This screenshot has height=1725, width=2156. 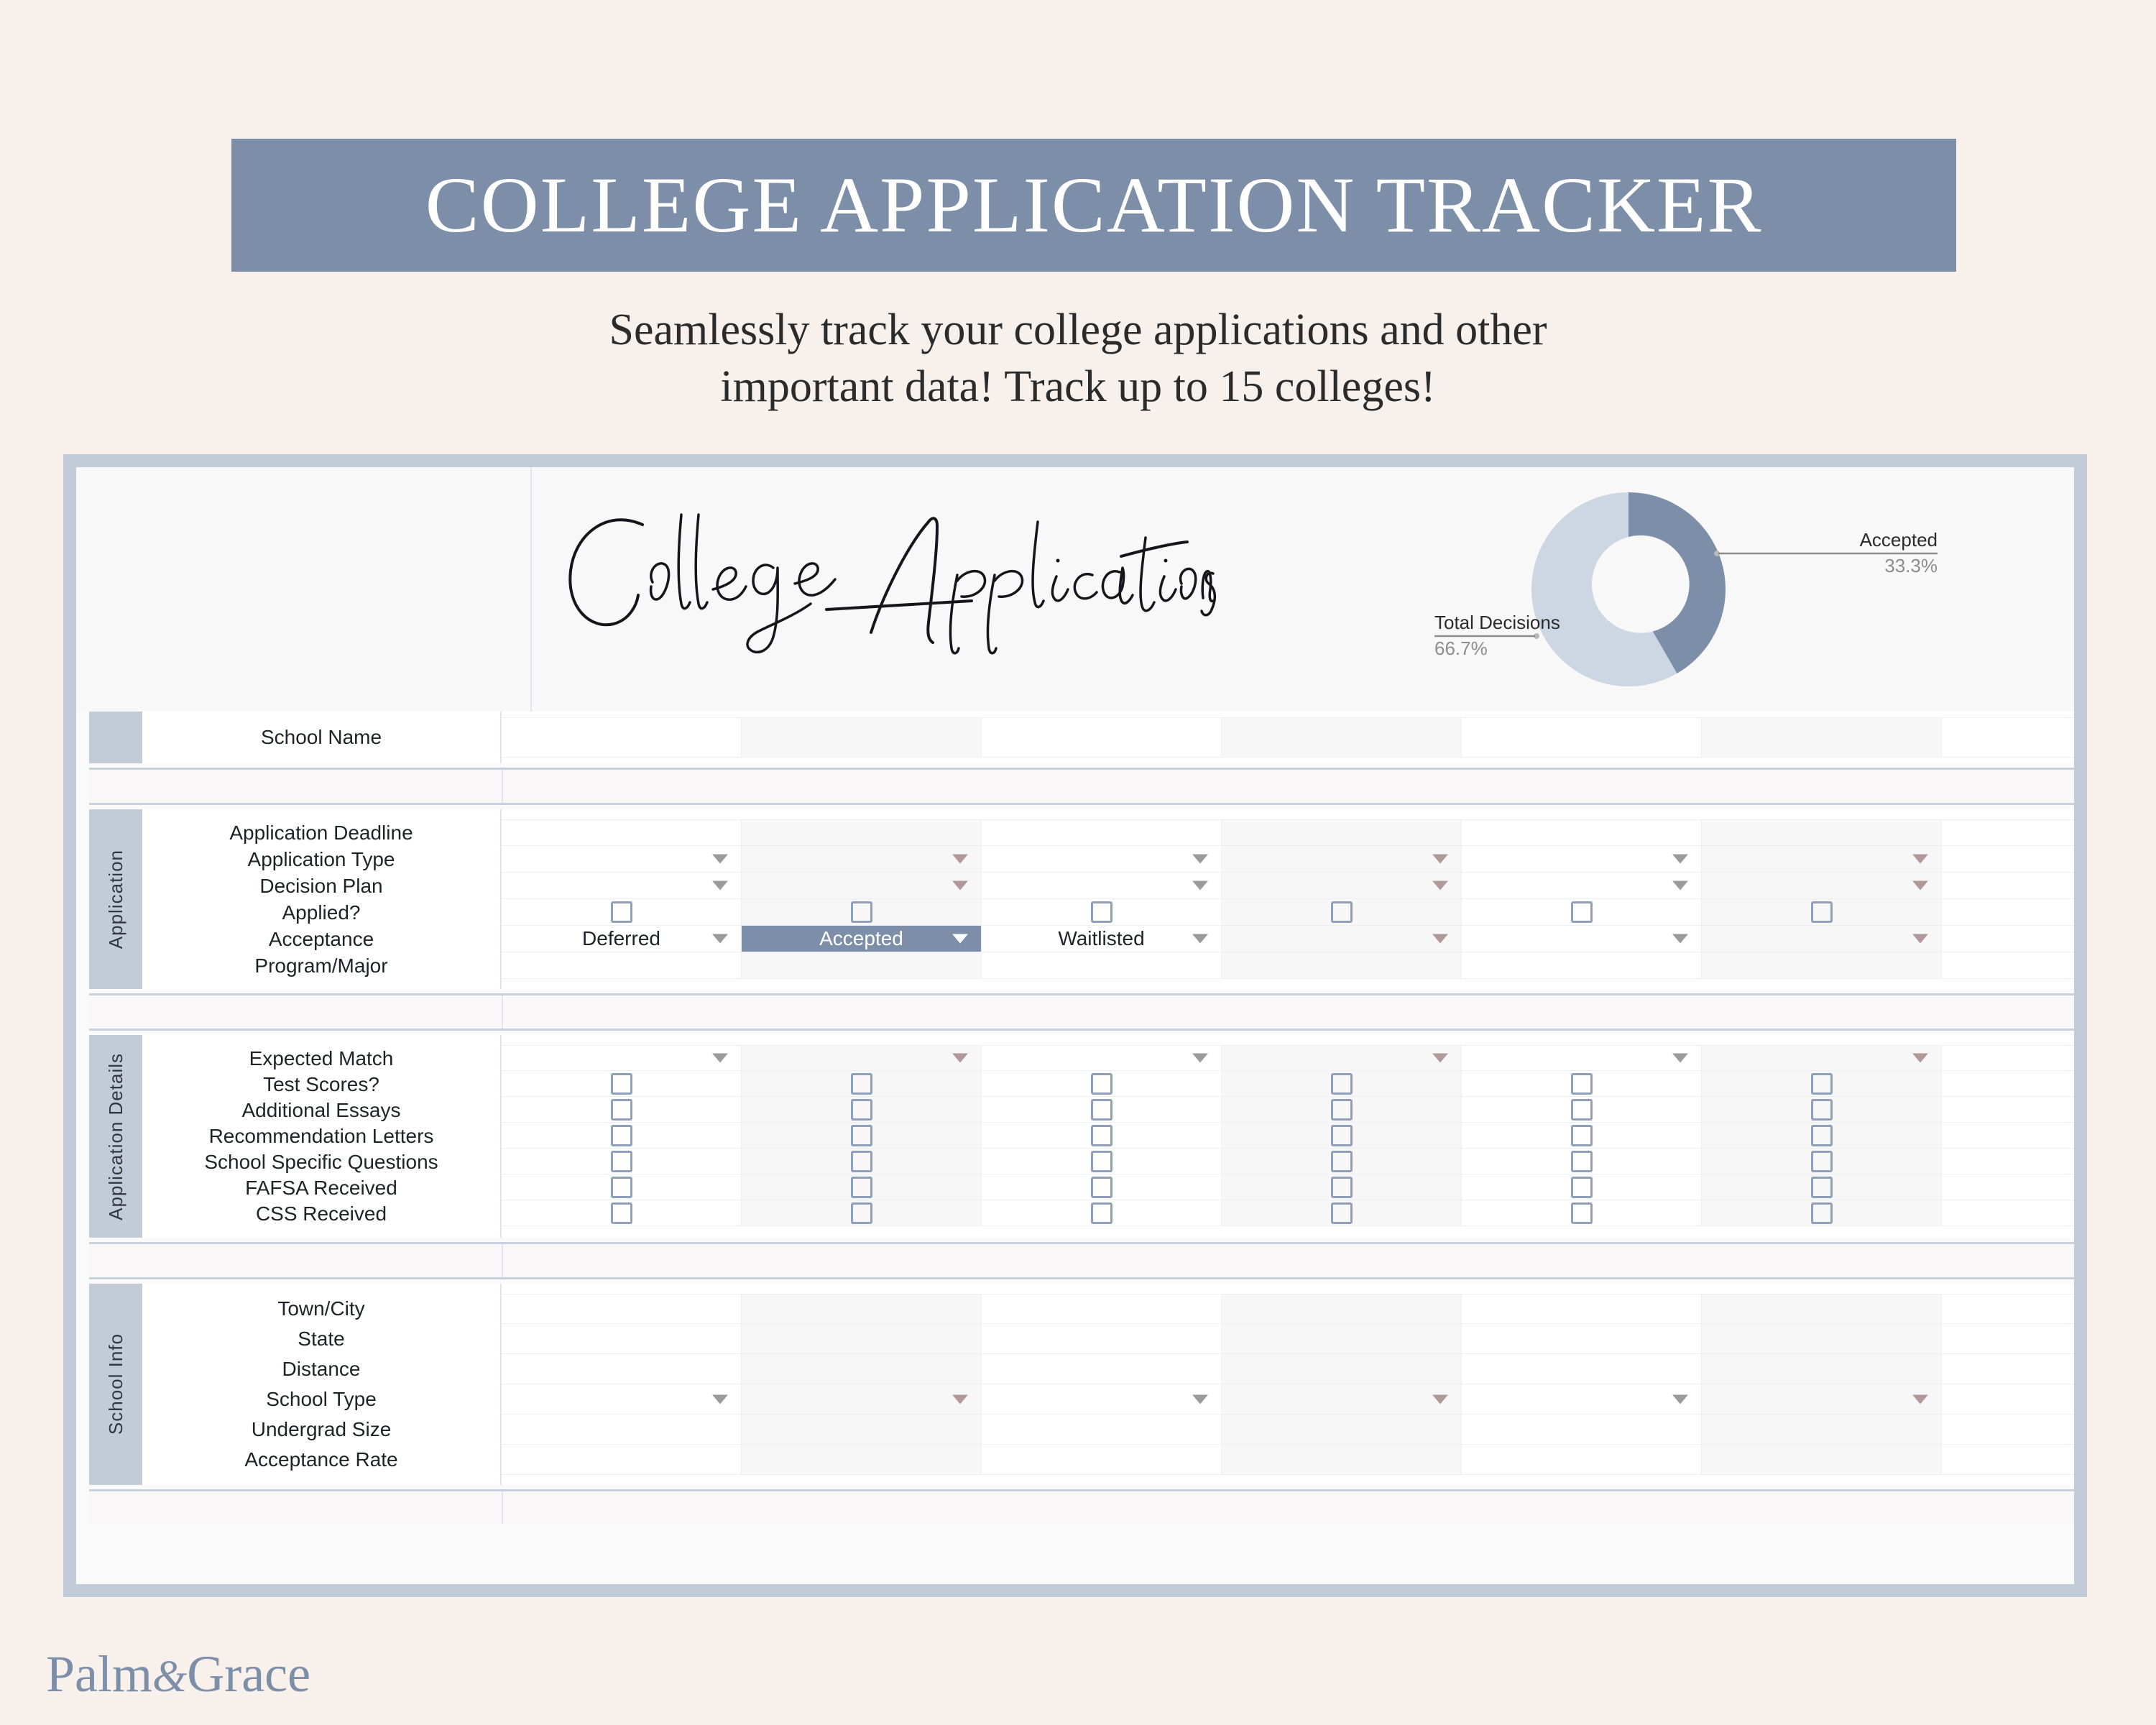 What do you see at coordinates (622, 939) in the screenshot?
I see `dropdown-cell: Deferred` at bounding box center [622, 939].